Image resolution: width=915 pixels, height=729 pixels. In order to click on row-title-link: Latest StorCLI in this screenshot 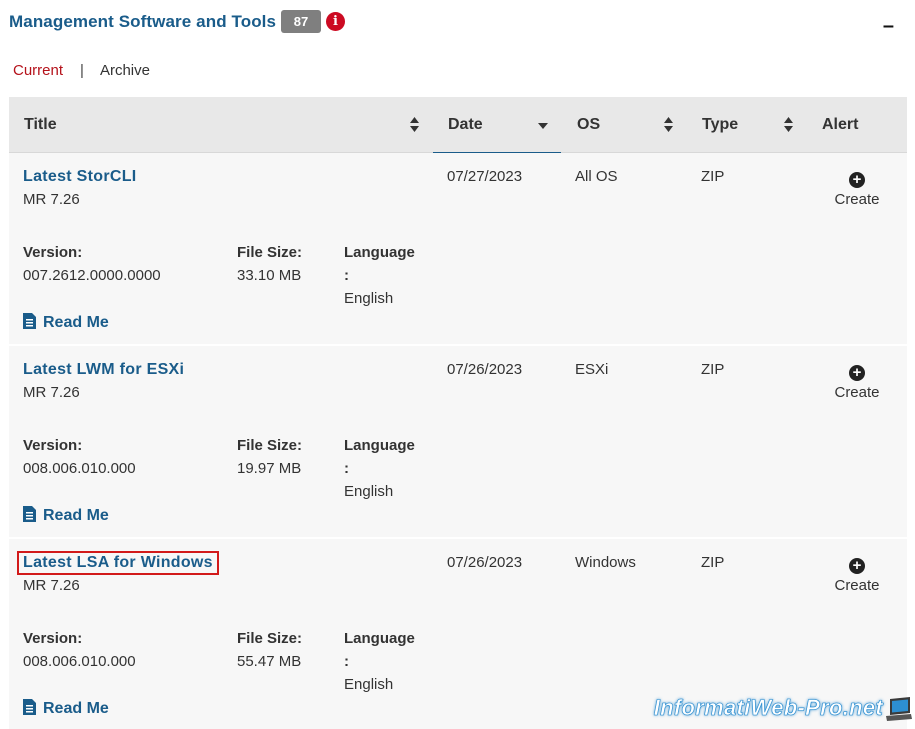, I will do `click(80, 177)`.